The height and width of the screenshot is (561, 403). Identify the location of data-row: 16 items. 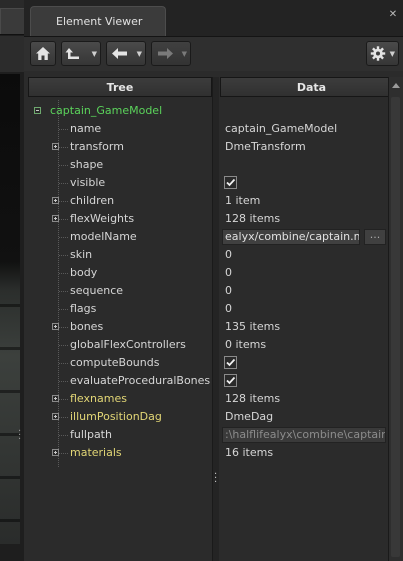
(305, 453).